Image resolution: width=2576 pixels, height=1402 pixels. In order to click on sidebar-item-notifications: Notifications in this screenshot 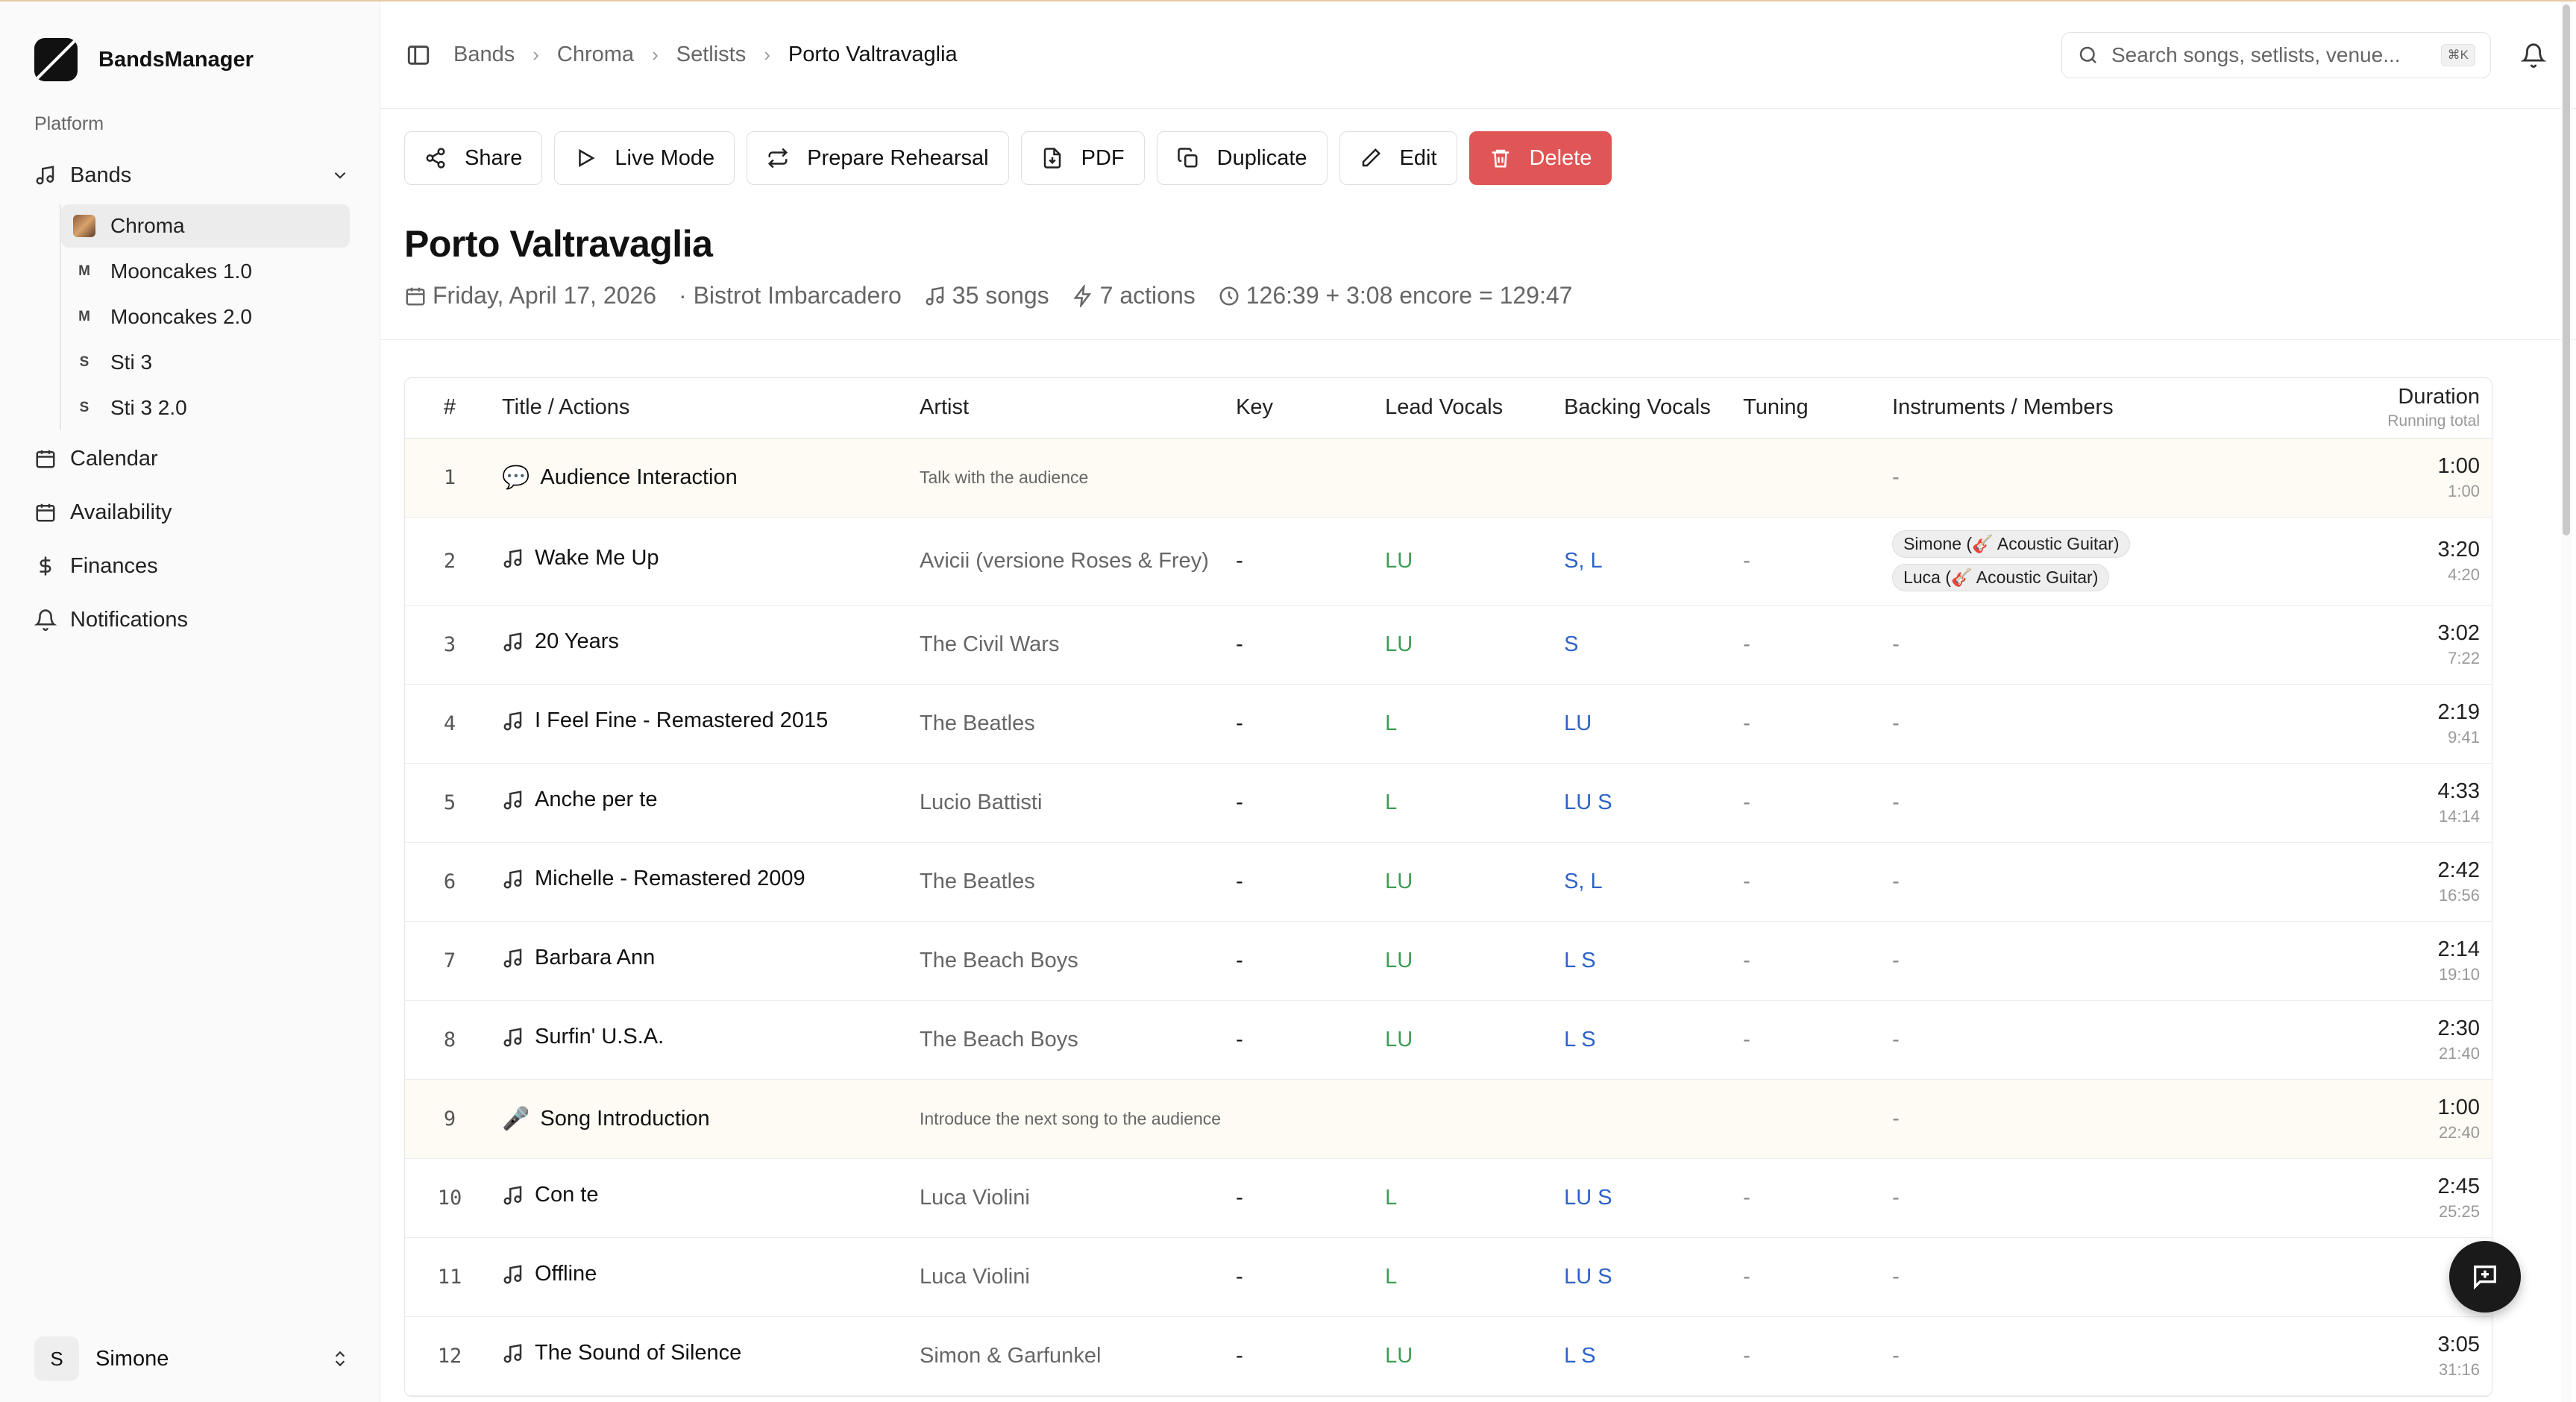, I will do `click(192, 620)`.